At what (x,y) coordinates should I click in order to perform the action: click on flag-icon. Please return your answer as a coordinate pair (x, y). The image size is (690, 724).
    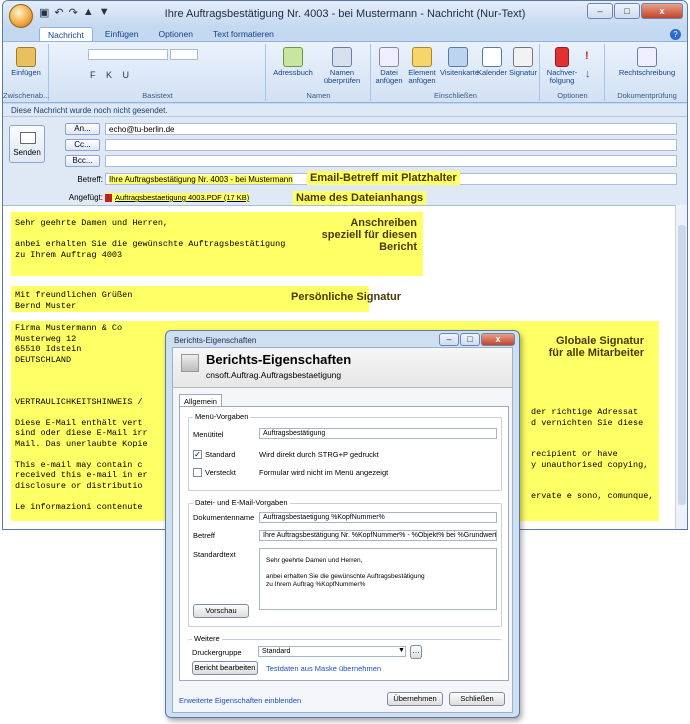
    Looking at the image, I should click on (562, 57).